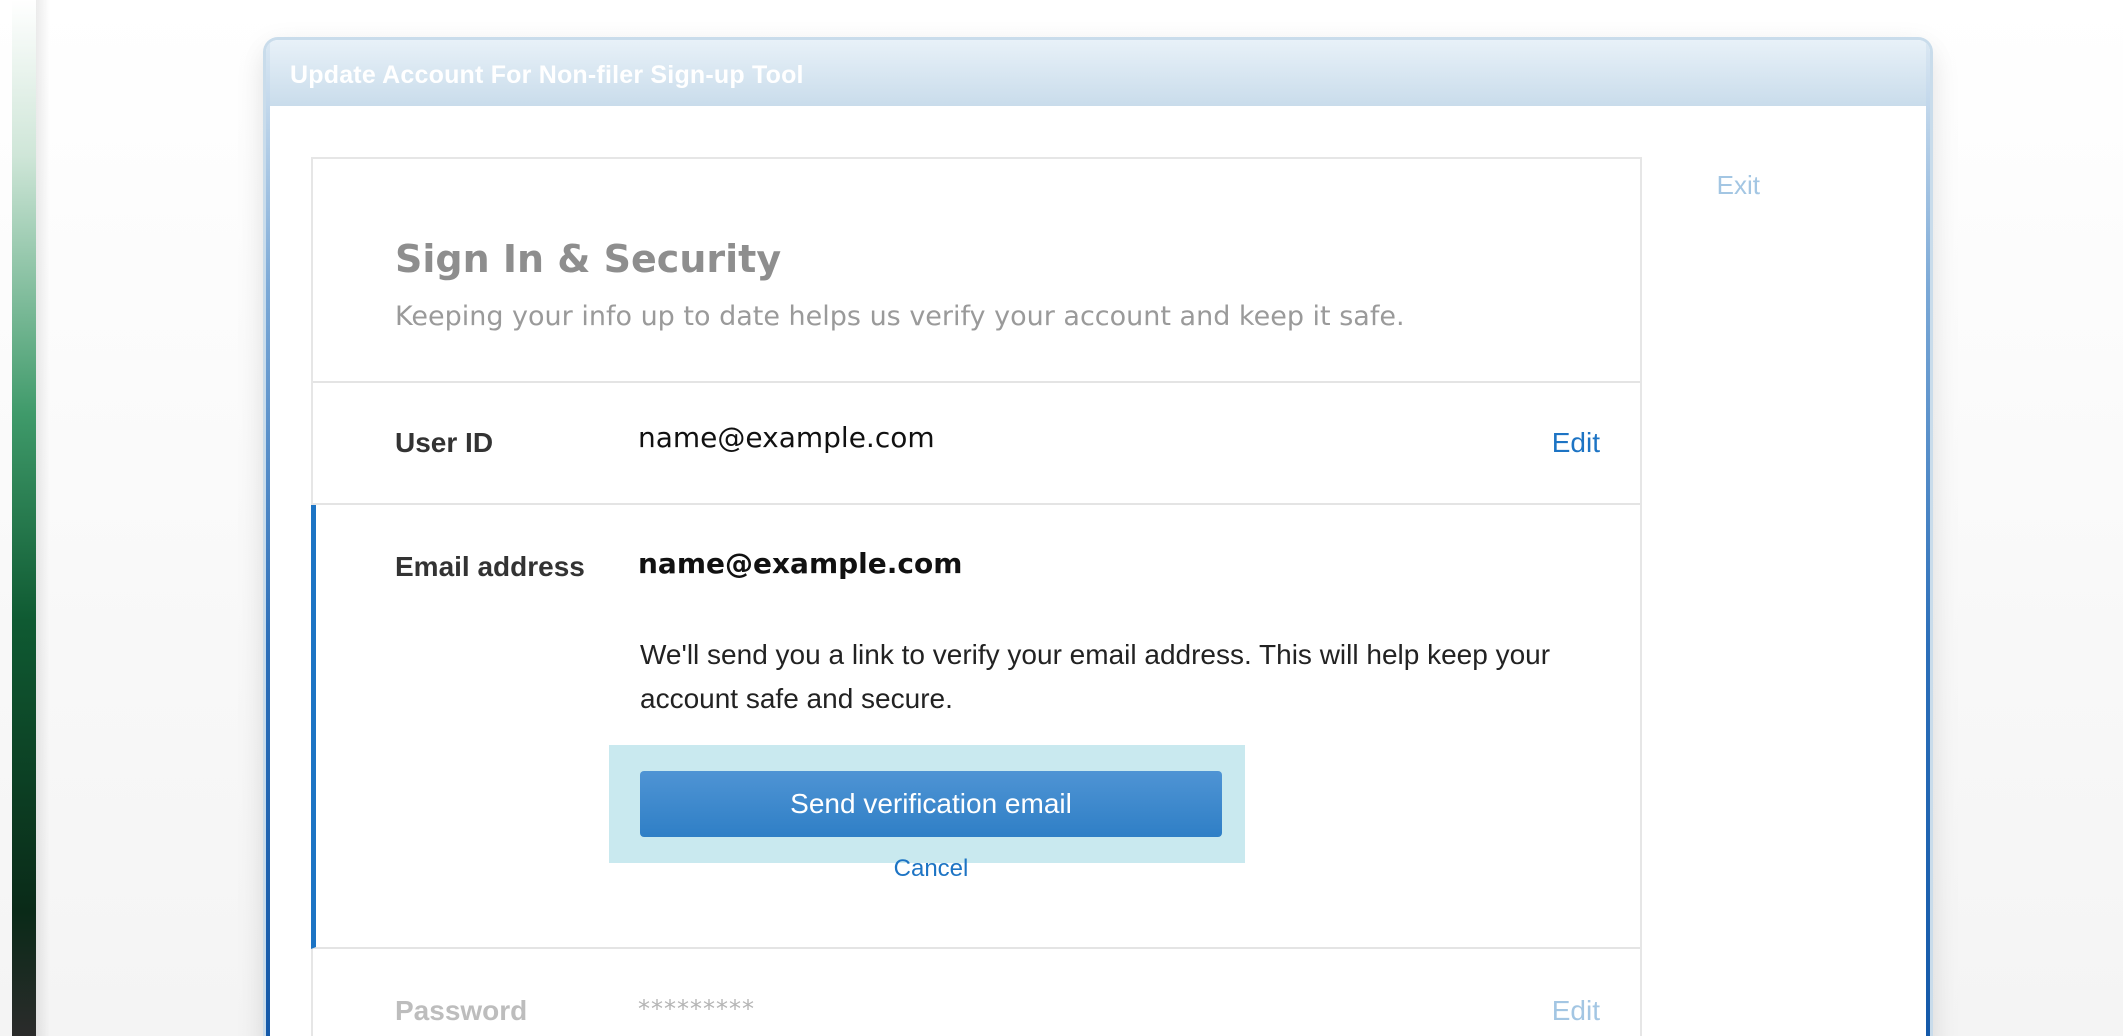 This screenshot has width=2123, height=1036. I want to click on password-value: *********, so click(696, 1009).